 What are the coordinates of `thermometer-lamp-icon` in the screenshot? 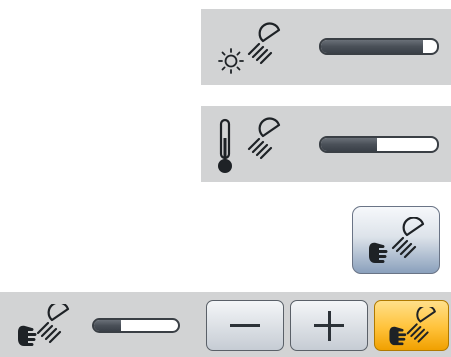 It's located at (249, 145).